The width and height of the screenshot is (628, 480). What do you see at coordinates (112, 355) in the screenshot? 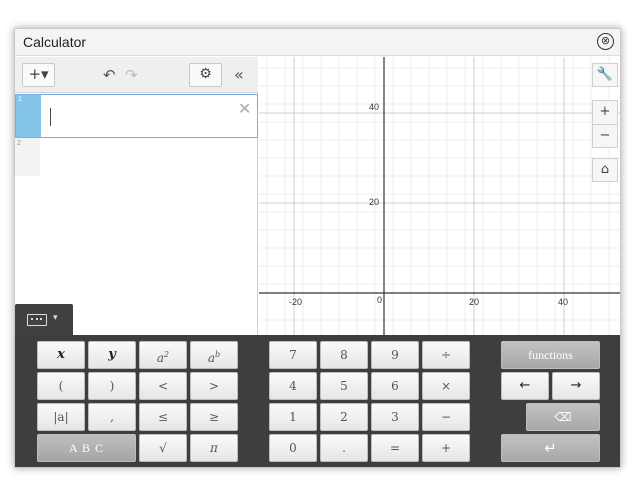
I see `key-y: y` at bounding box center [112, 355].